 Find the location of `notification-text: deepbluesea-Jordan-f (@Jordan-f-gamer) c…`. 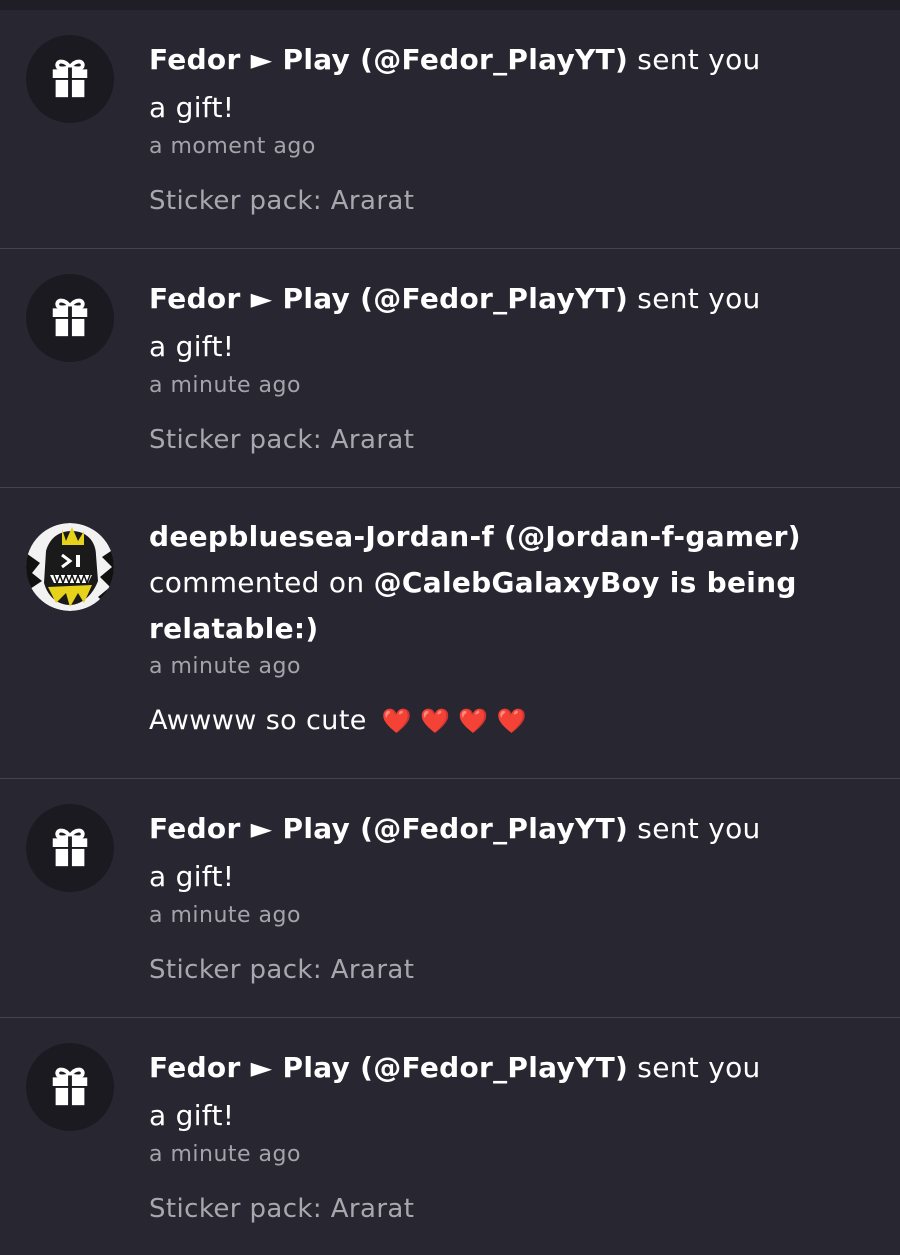

notification-text: deepbluesea-Jordan-f (@Jordan-f-gamer) c… is located at coordinates (494, 583).